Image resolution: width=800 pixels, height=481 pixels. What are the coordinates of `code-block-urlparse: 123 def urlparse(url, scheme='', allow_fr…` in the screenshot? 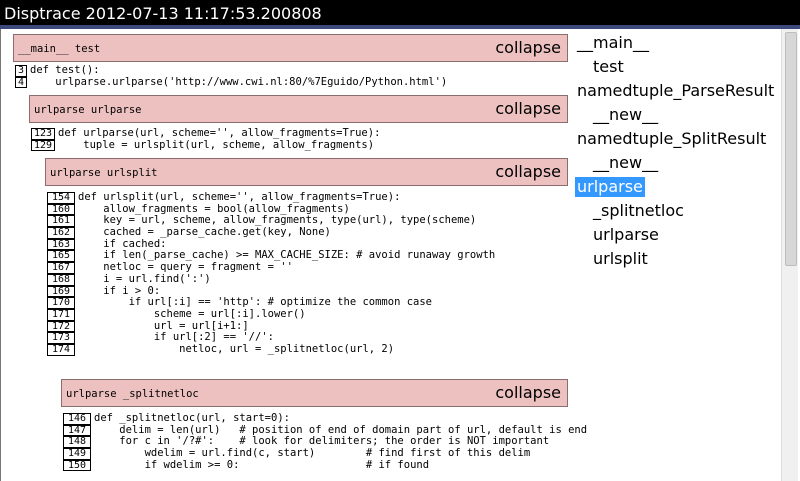 It's located at (206, 139).